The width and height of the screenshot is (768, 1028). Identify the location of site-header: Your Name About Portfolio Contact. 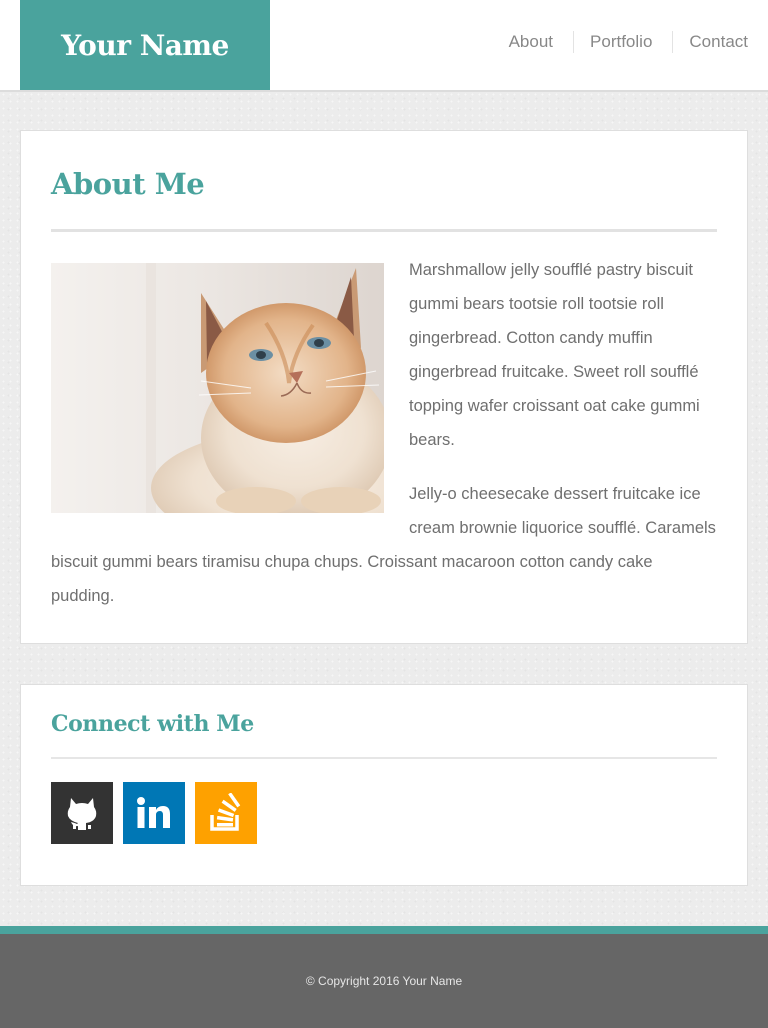
(384, 46).